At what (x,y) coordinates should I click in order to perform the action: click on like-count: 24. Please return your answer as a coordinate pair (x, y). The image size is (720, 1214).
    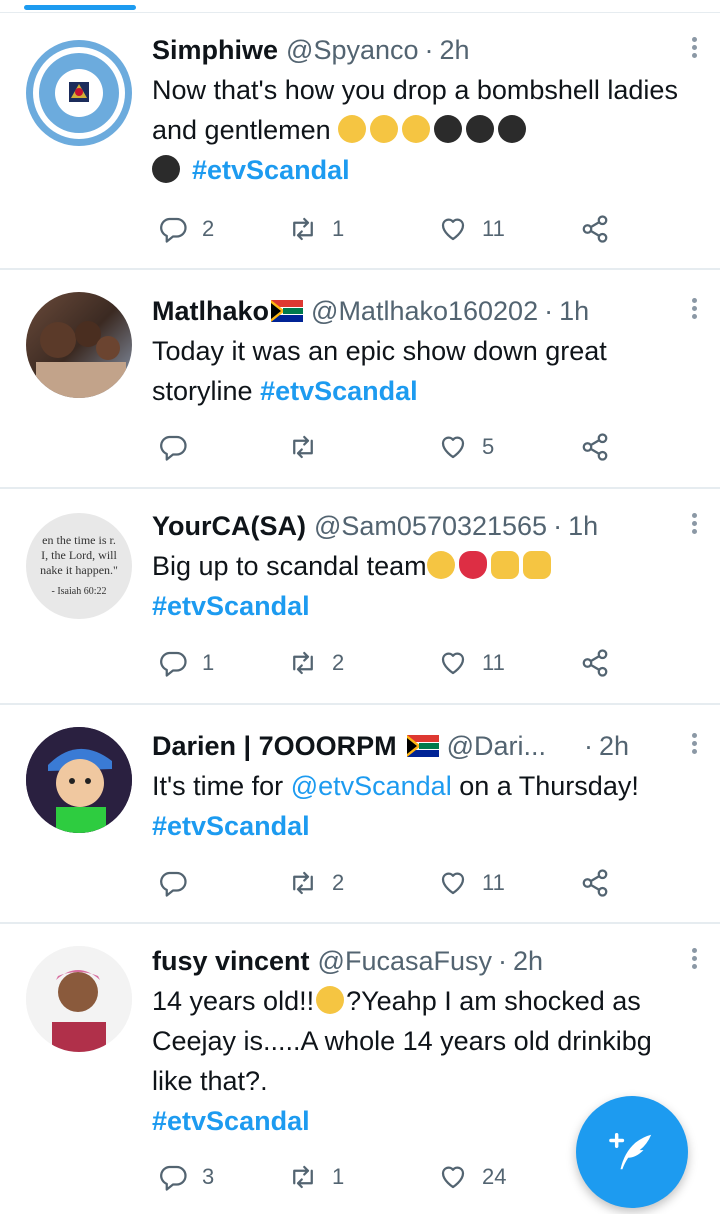
    Looking at the image, I should click on (494, 1176).